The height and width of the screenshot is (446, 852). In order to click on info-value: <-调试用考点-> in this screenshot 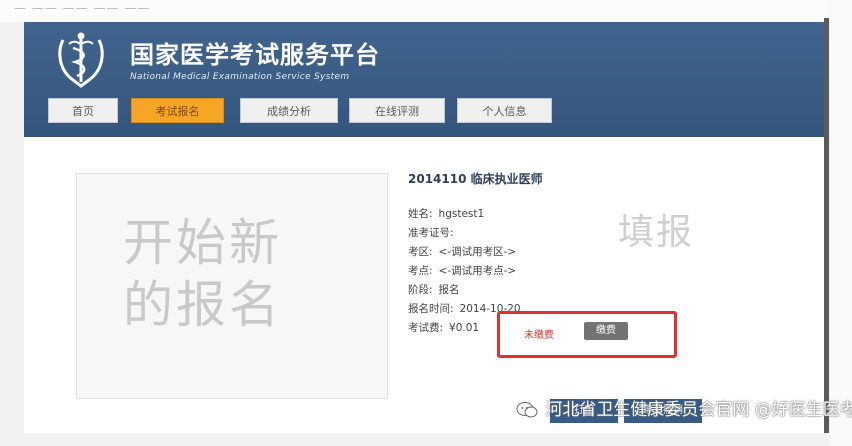, I will do `click(477, 271)`.